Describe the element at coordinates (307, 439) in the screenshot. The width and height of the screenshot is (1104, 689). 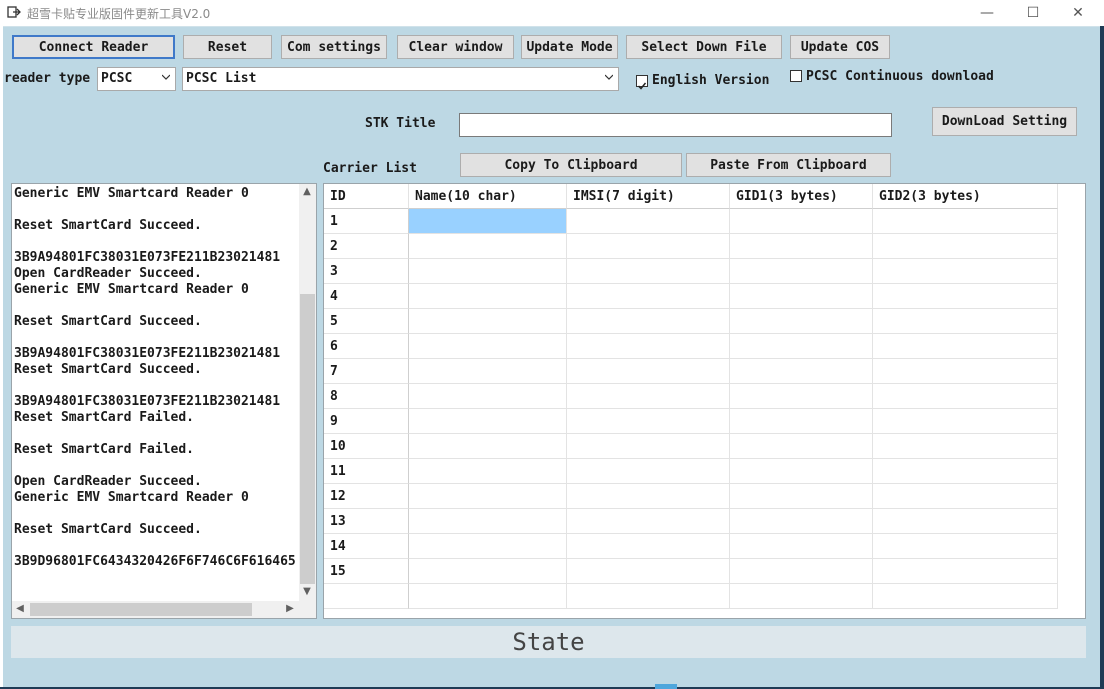
I see `vertical-scroll-thumb` at that location.